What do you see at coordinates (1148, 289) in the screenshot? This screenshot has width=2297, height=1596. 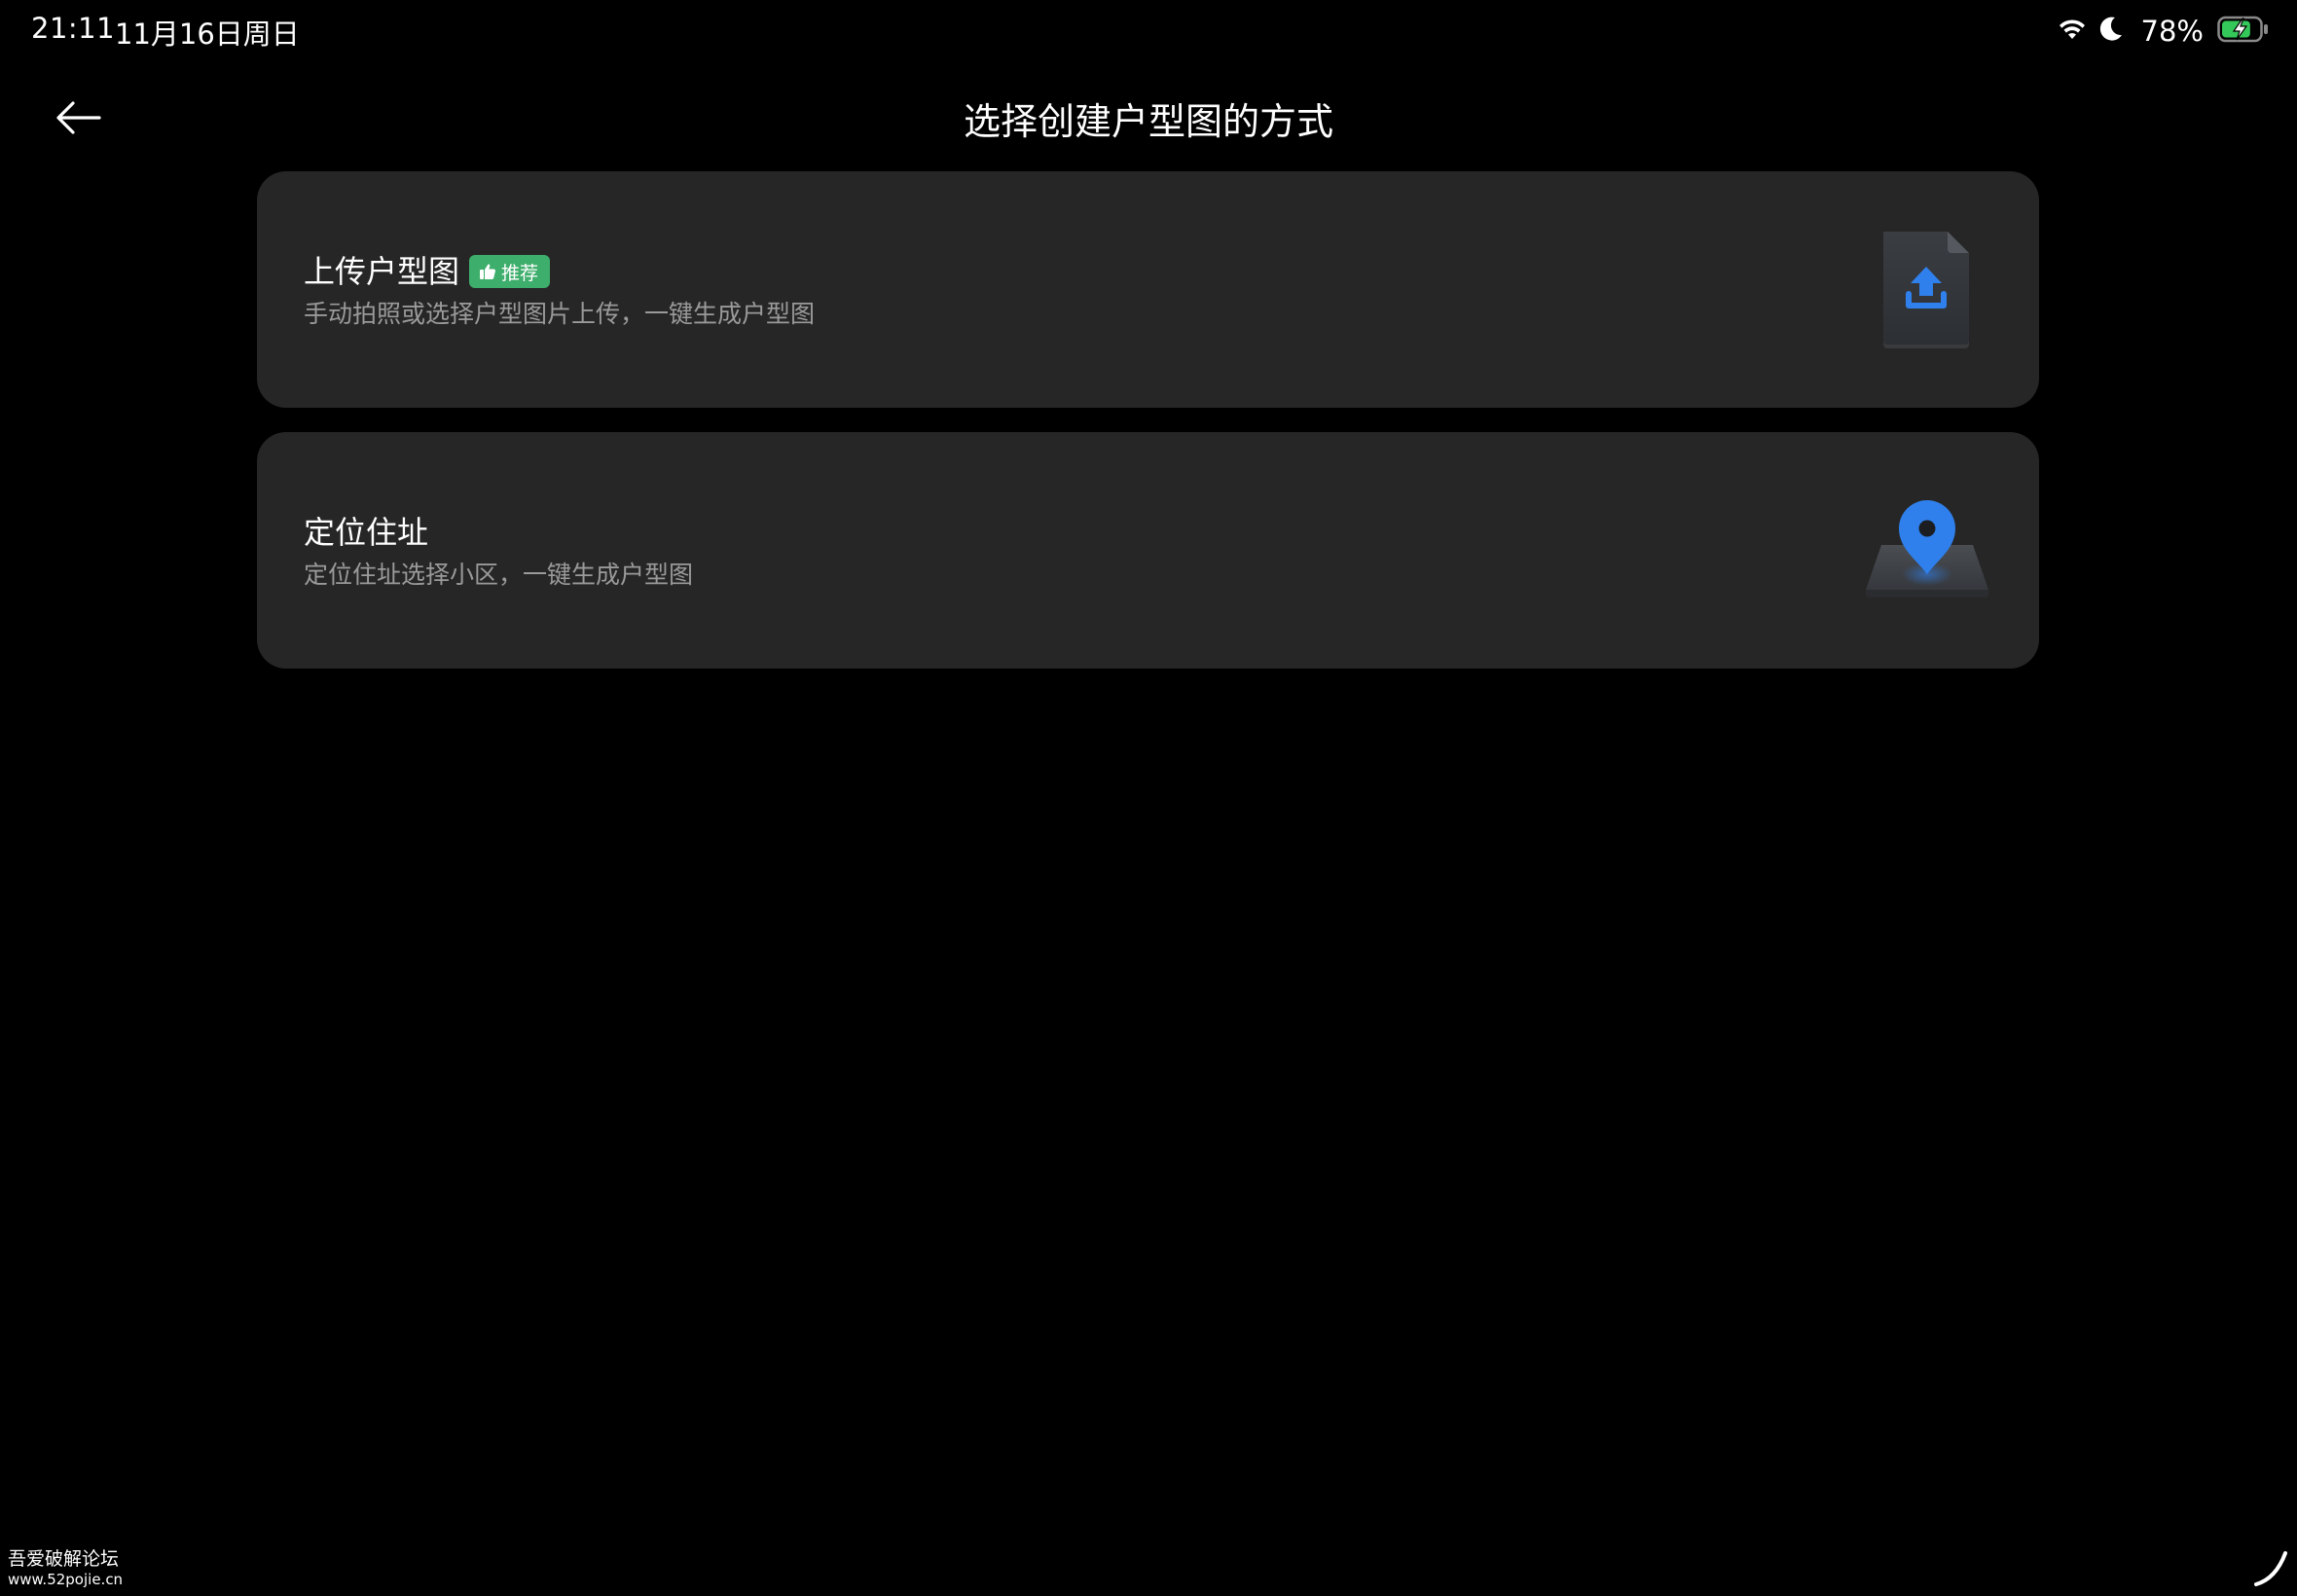 I see `upload-floorplan-card: 上传户型图 推荐 手动拍照或选择户型图片上传，一键生成户型图` at bounding box center [1148, 289].